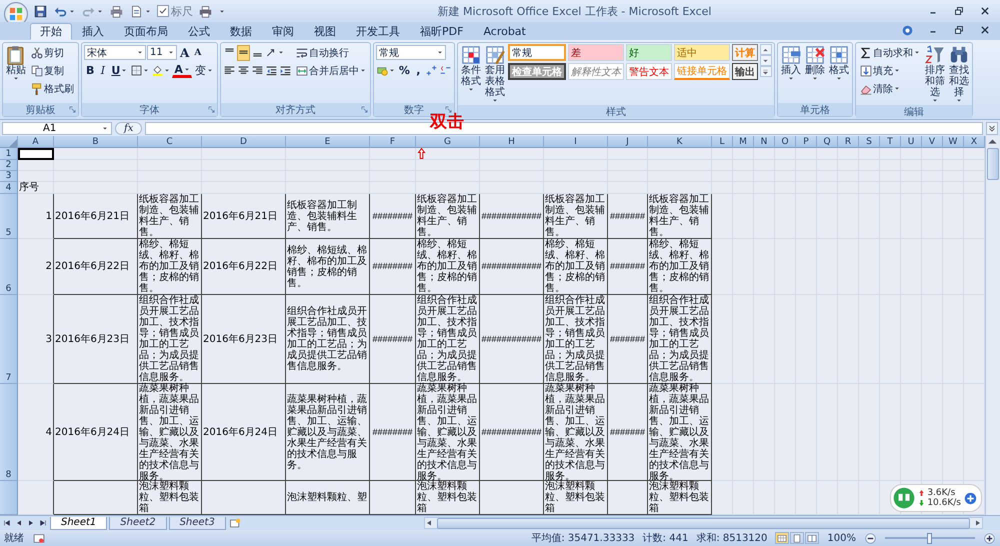  Describe the element at coordinates (116, 11) in the screenshot. I see `print-preview-button` at that location.